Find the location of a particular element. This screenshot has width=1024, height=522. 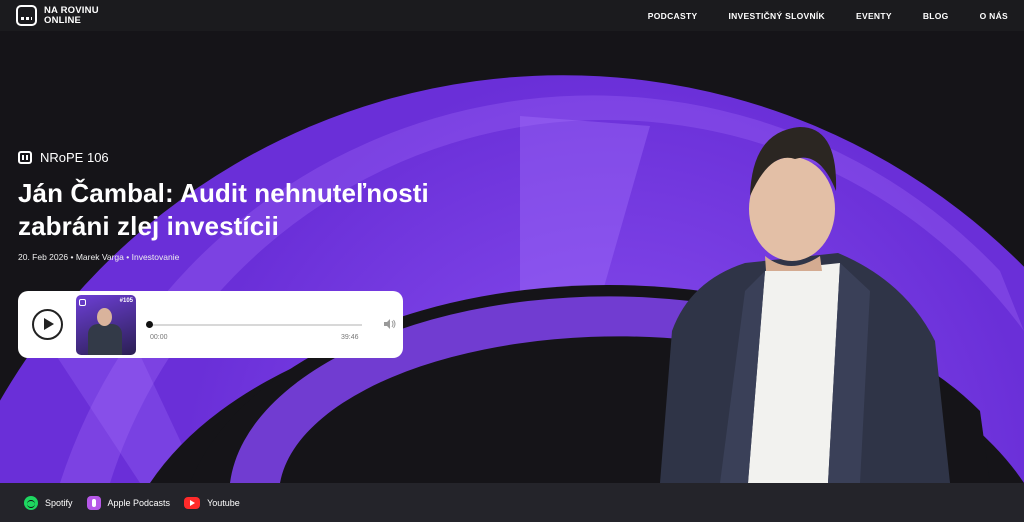

logo-icon is located at coordinates (26, 15).